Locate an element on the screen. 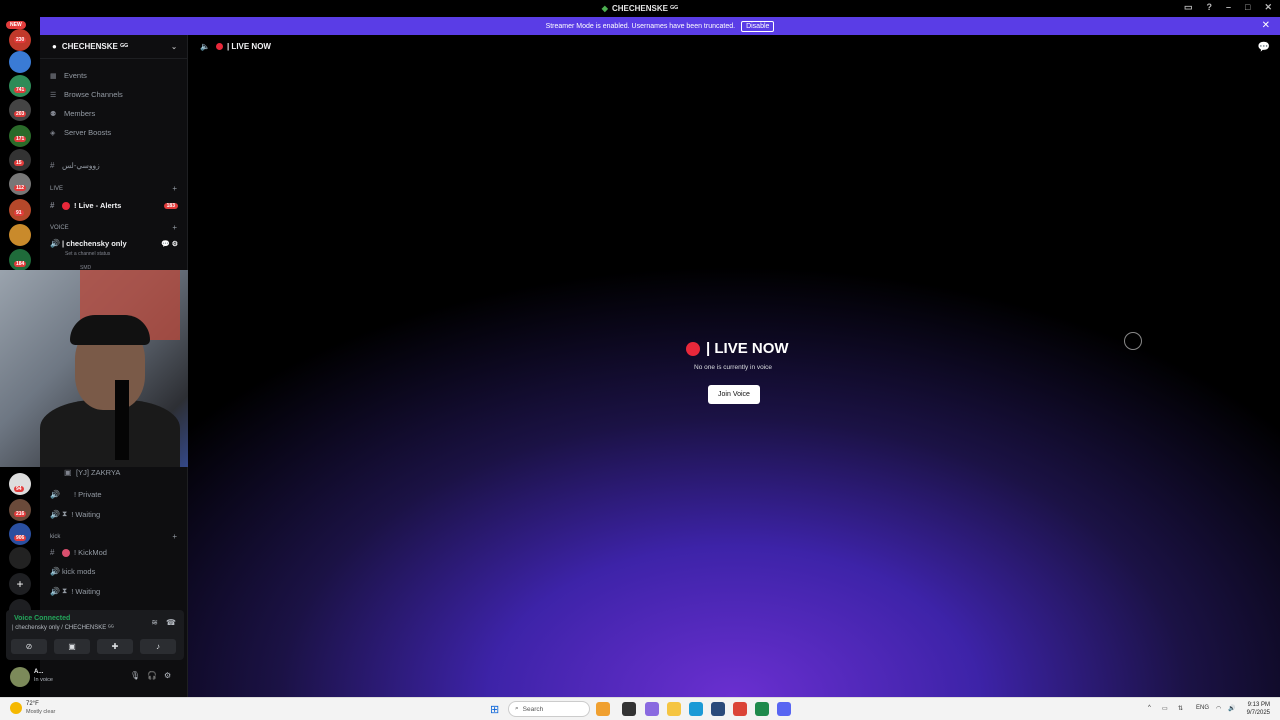 This screenshot has width=1280, height=720. weather-desc: Mostly clear is located at coordinates (40, 712).